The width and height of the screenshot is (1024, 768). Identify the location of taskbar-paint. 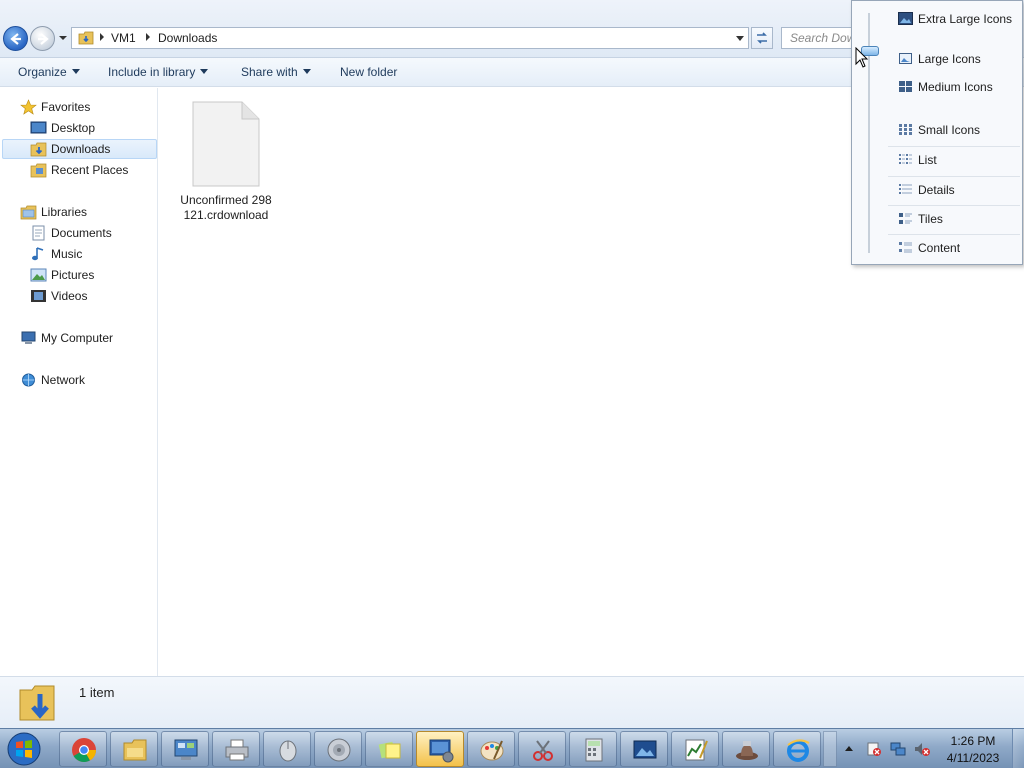
(491, 749).